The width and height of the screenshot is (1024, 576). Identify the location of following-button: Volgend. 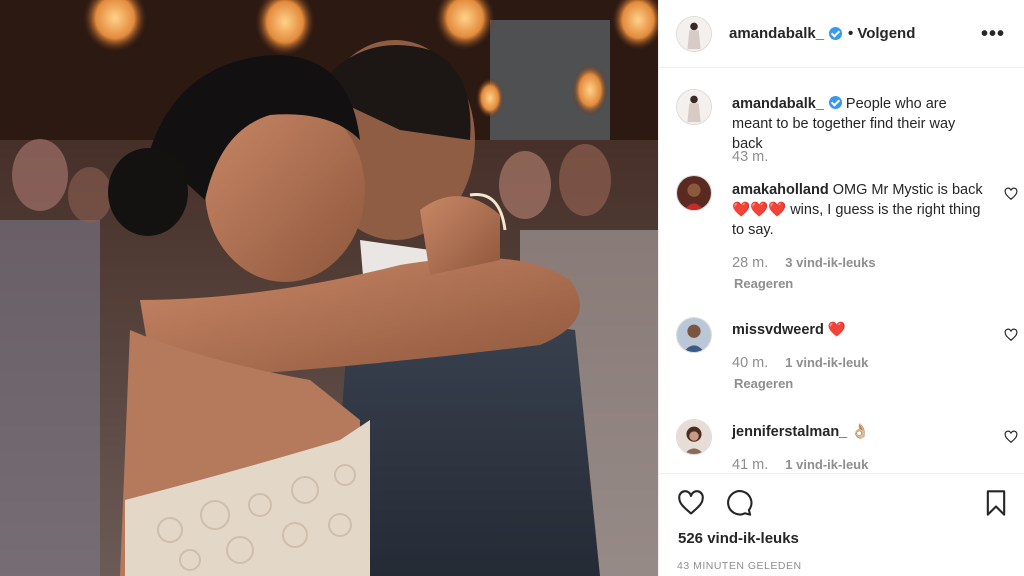
(886, 33).